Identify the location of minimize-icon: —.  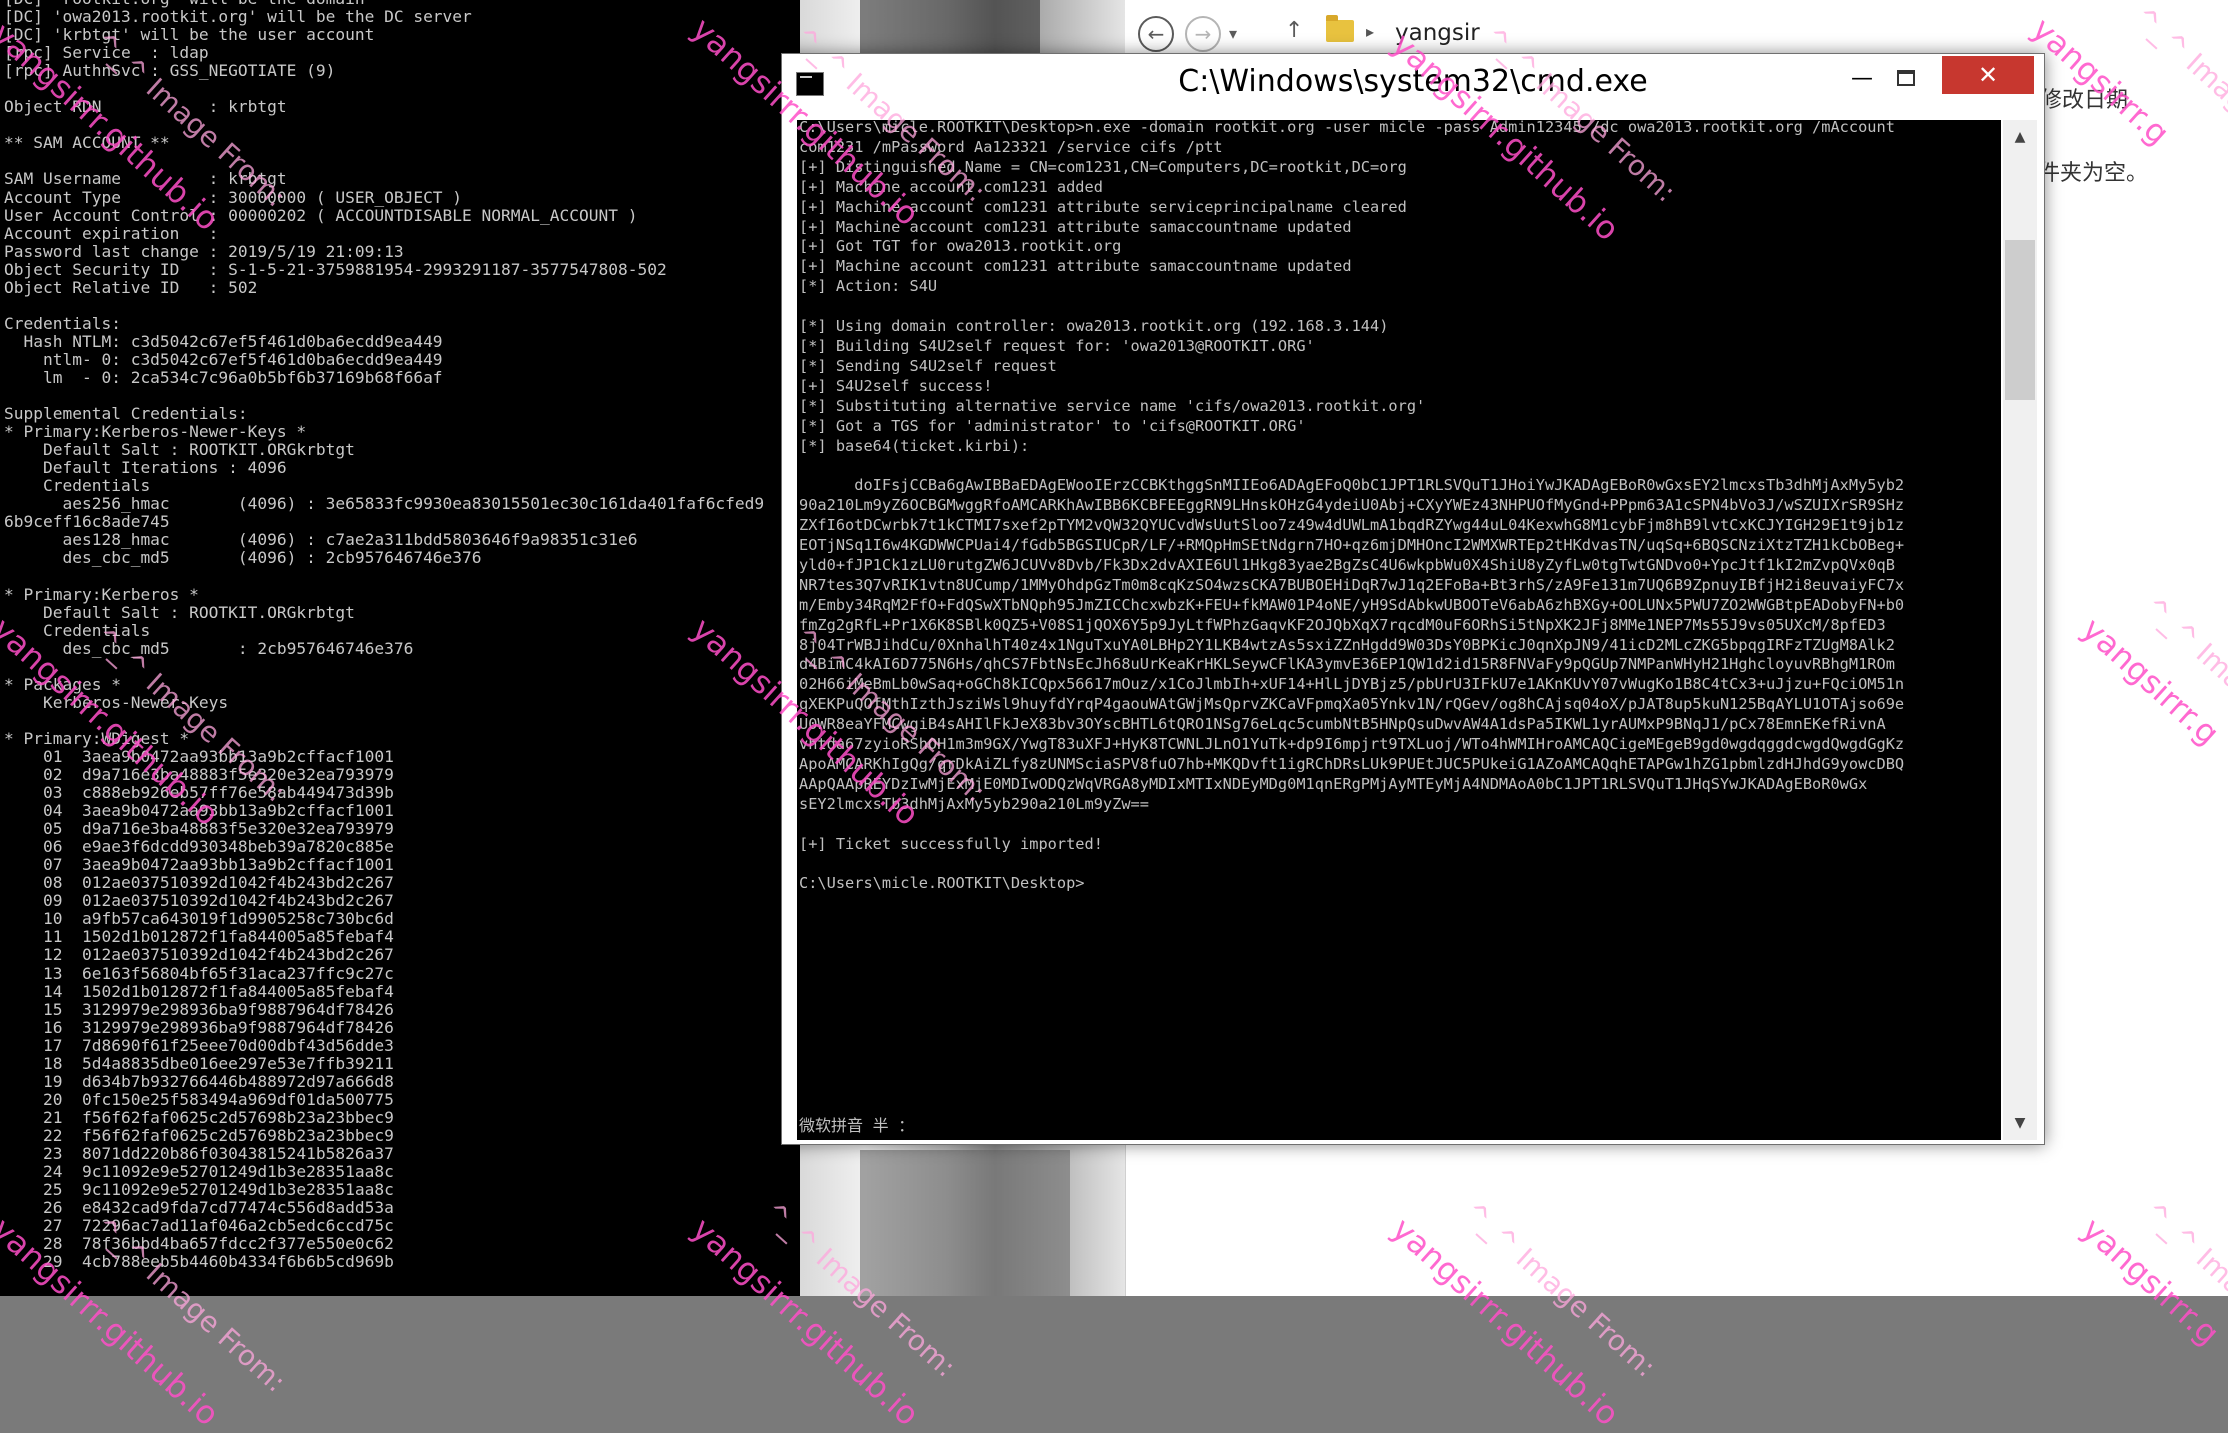
(1862, 78).